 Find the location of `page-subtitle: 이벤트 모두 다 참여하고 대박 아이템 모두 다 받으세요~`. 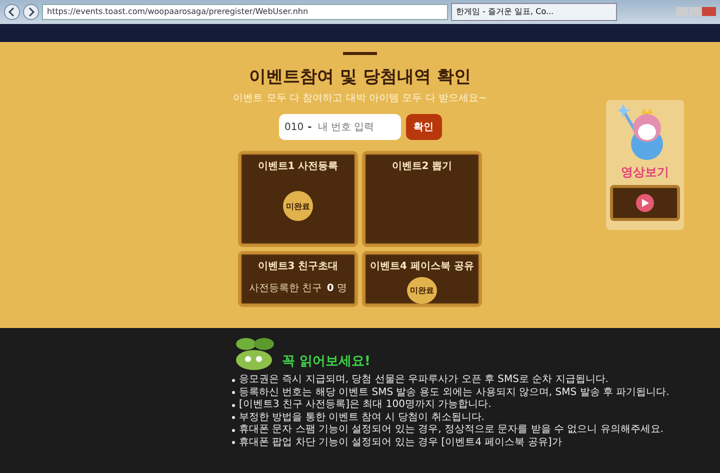

page-subtitle: 이벤트 모두 다 참여하고 대박 아이템 모두 다 받으세요~ is located at coordinates (360, 98).